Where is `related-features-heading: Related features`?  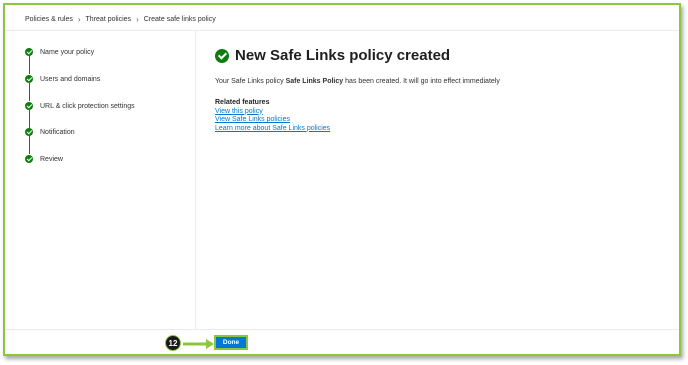 related-features-heading: Related features is located at coordinates (242, 102).